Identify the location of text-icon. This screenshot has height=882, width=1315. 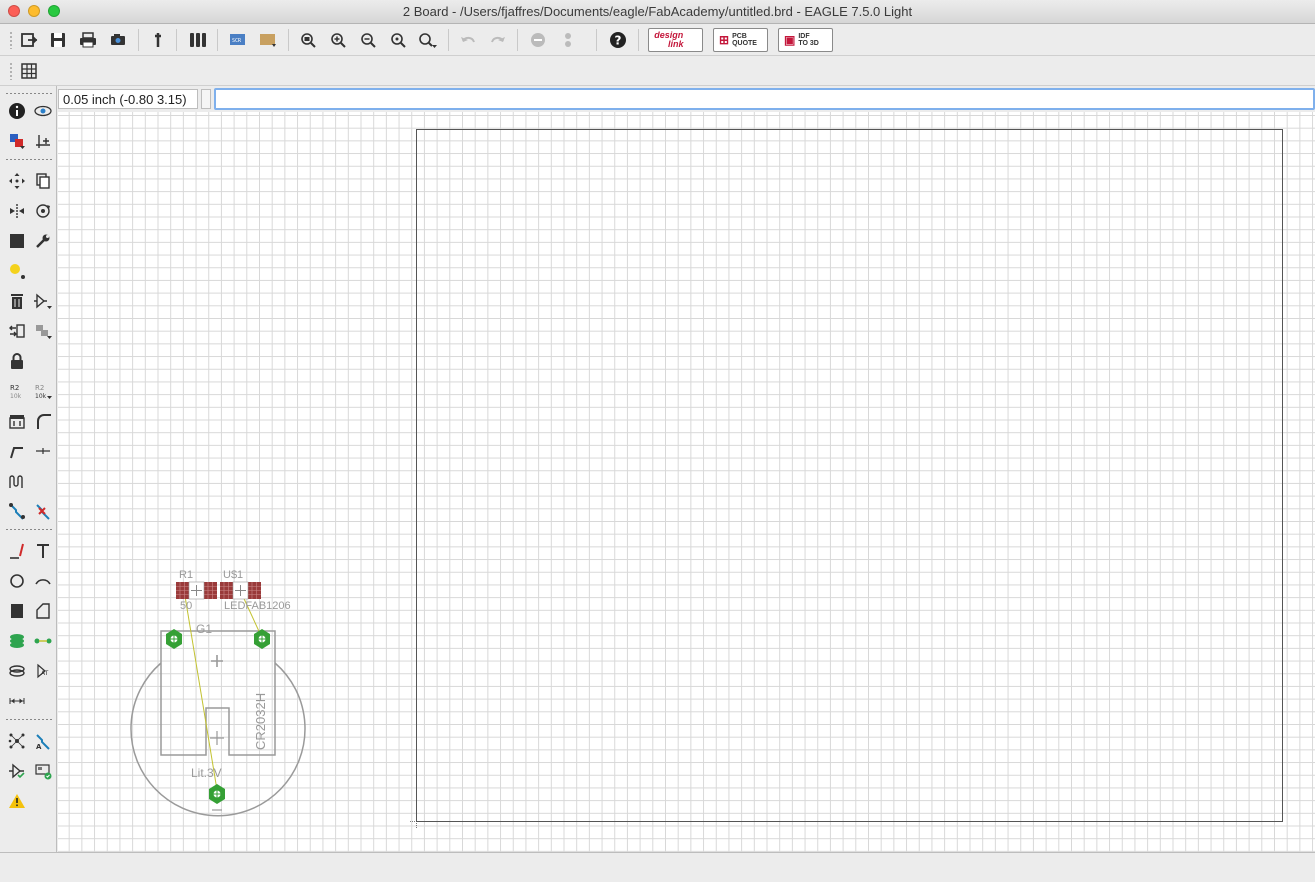
(43, 551).